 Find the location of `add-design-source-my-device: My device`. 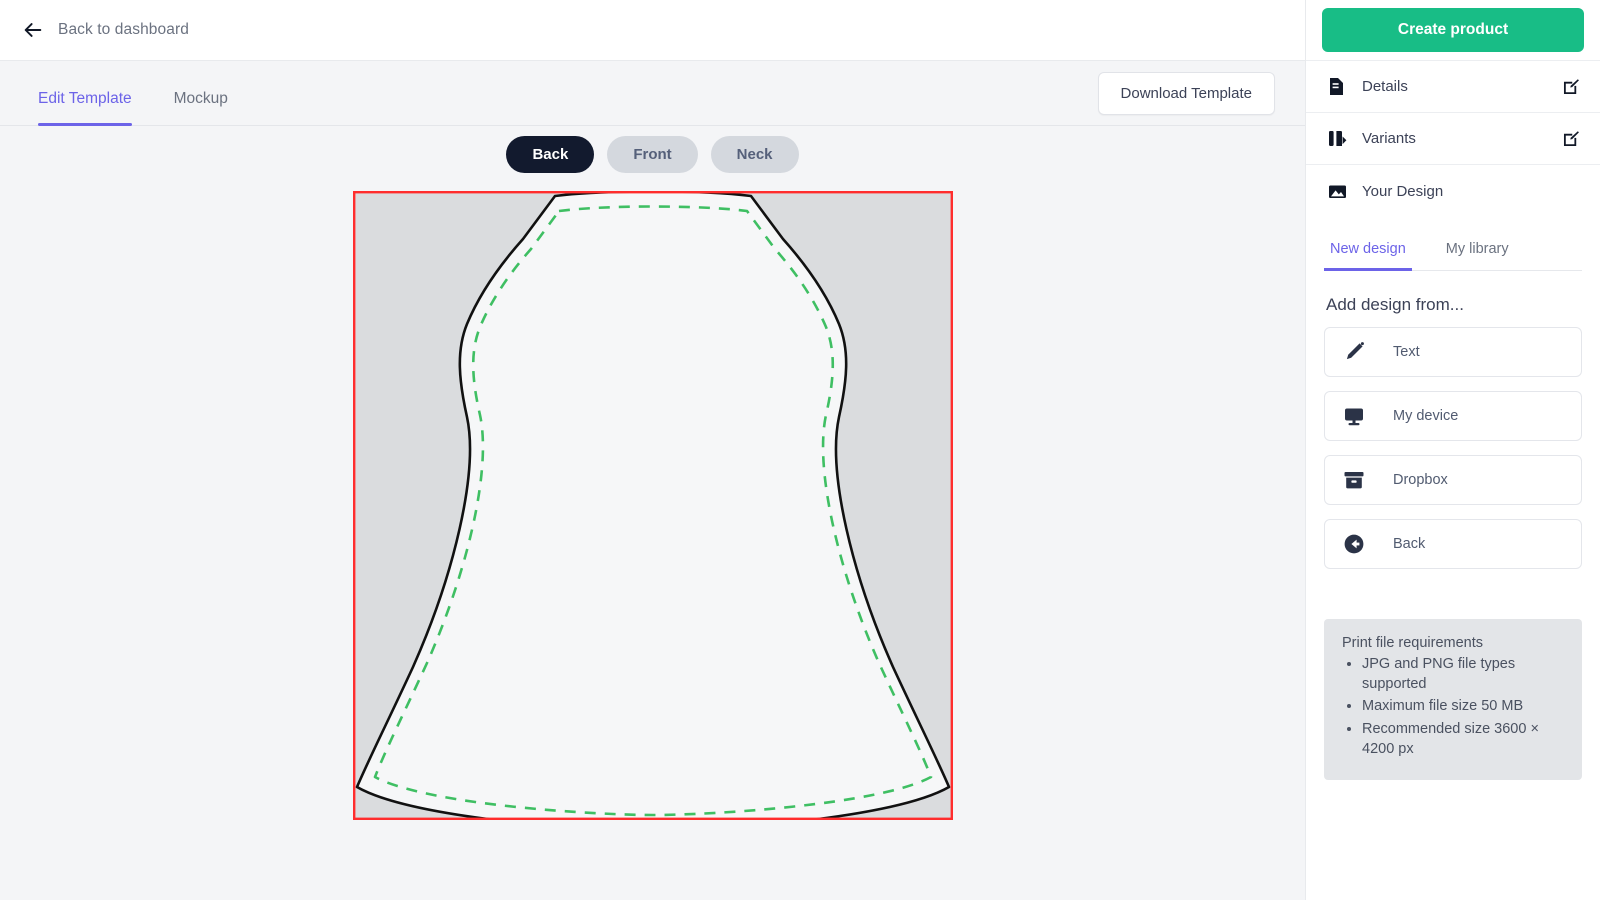

add-design-source-my-device: My device is located at coordinates (1453, 416).